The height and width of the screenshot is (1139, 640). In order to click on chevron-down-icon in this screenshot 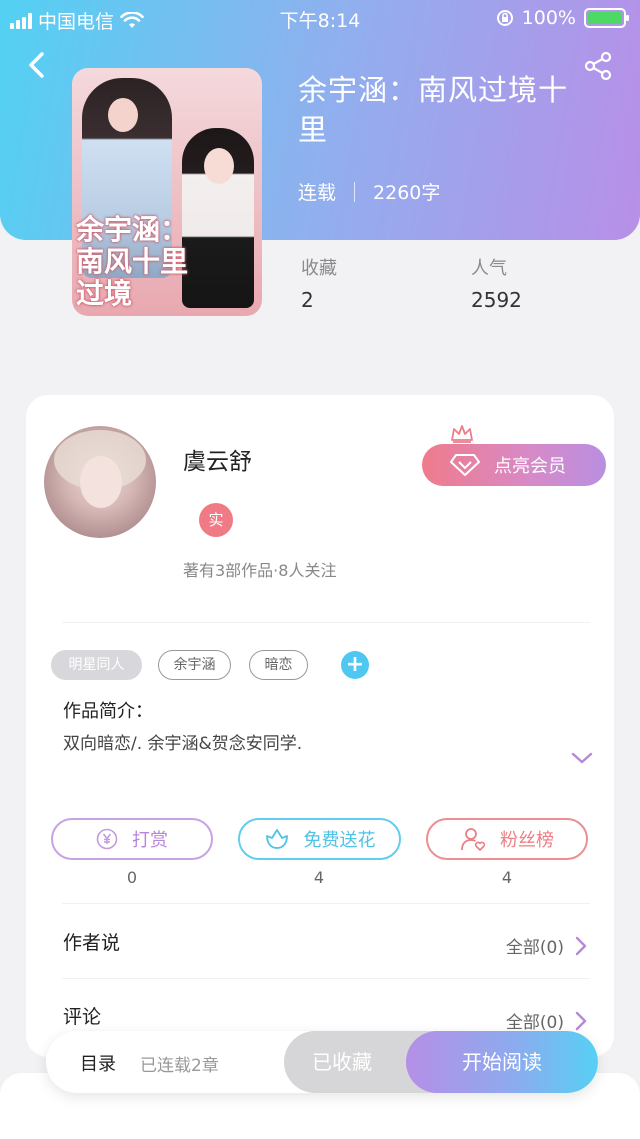, I will do `click(582, 758)`.